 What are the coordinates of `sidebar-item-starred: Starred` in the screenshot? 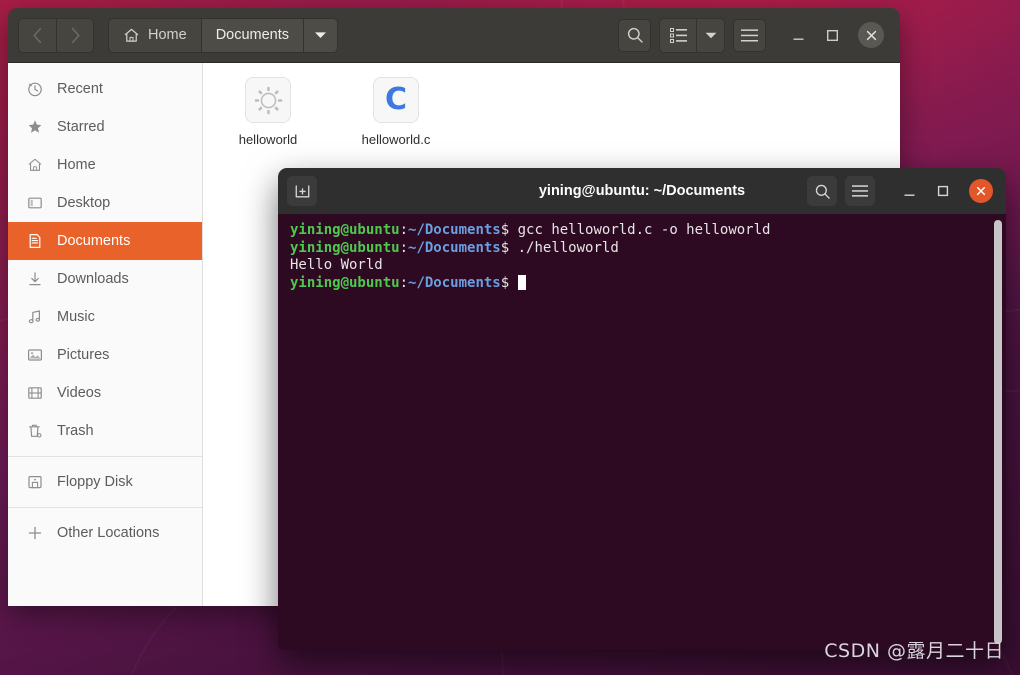 It's located at (105, 127).